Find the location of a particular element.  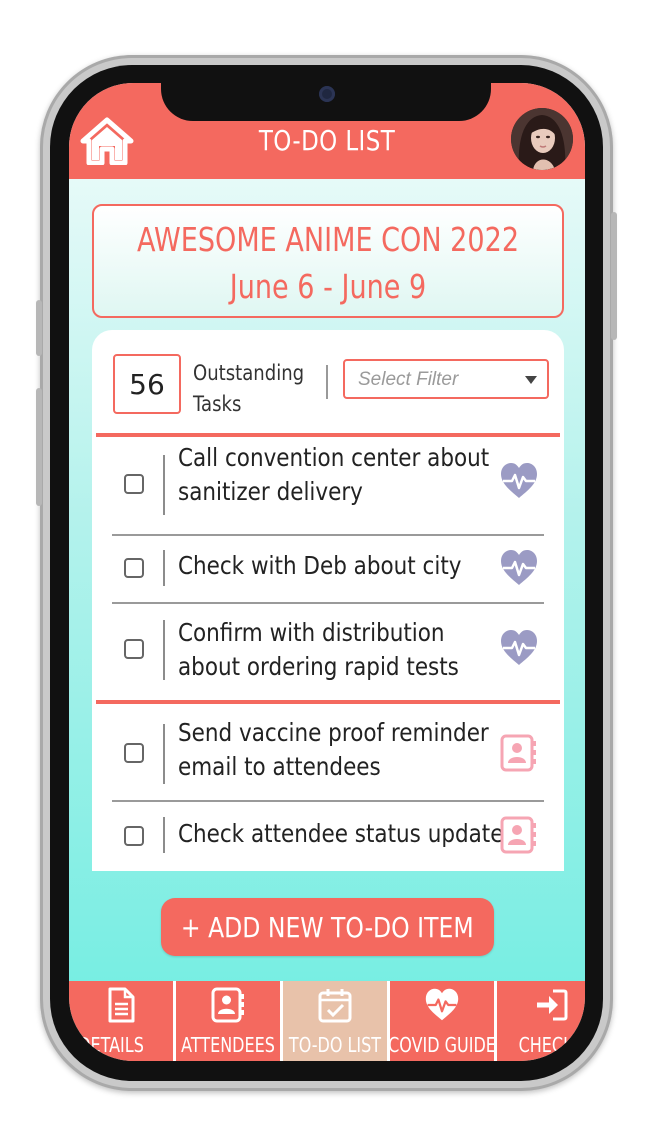

nav-item-todo-list: TO-DO LIST is located at coordinates (336, 1021).